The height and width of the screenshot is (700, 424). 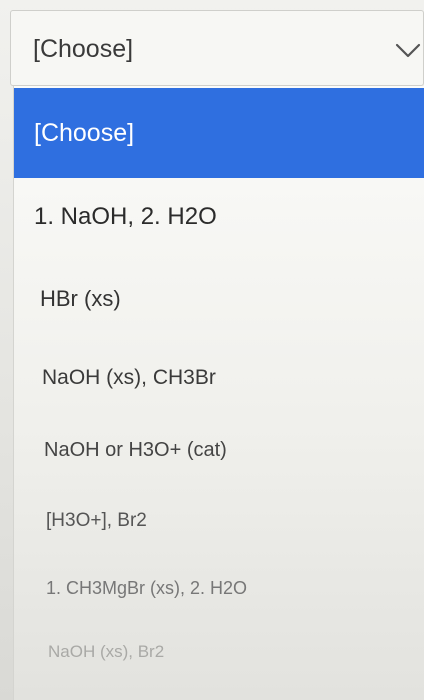 I want to click on select-value: [Choose], so click(x=83, y=49).